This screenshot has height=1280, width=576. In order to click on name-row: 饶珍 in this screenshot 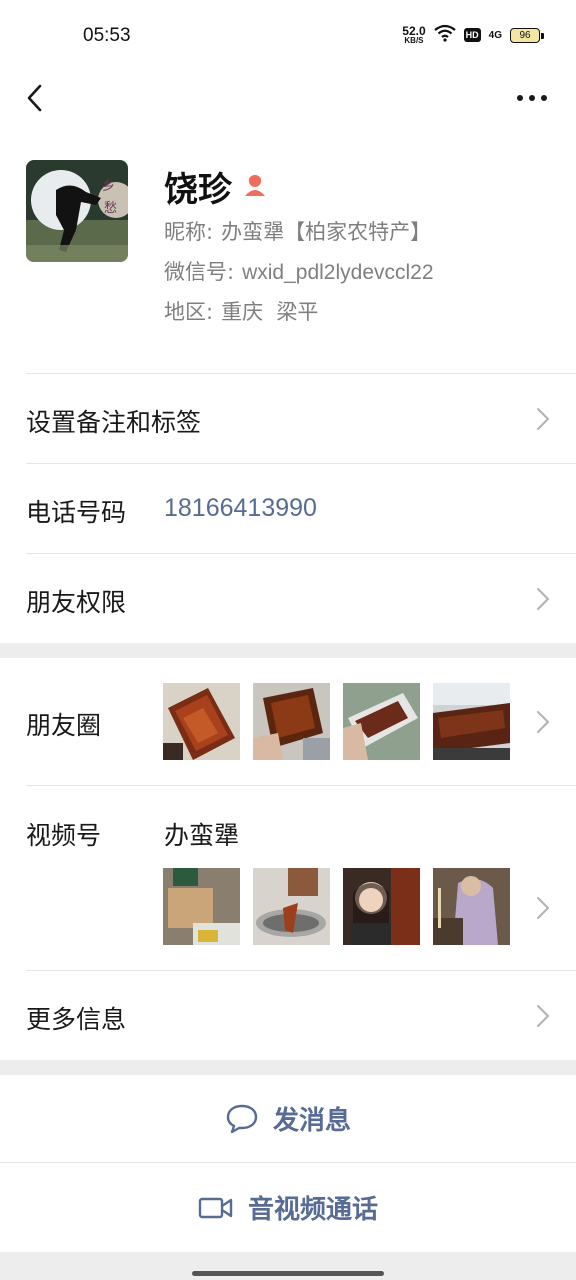, I will do `click(216, 186)`.